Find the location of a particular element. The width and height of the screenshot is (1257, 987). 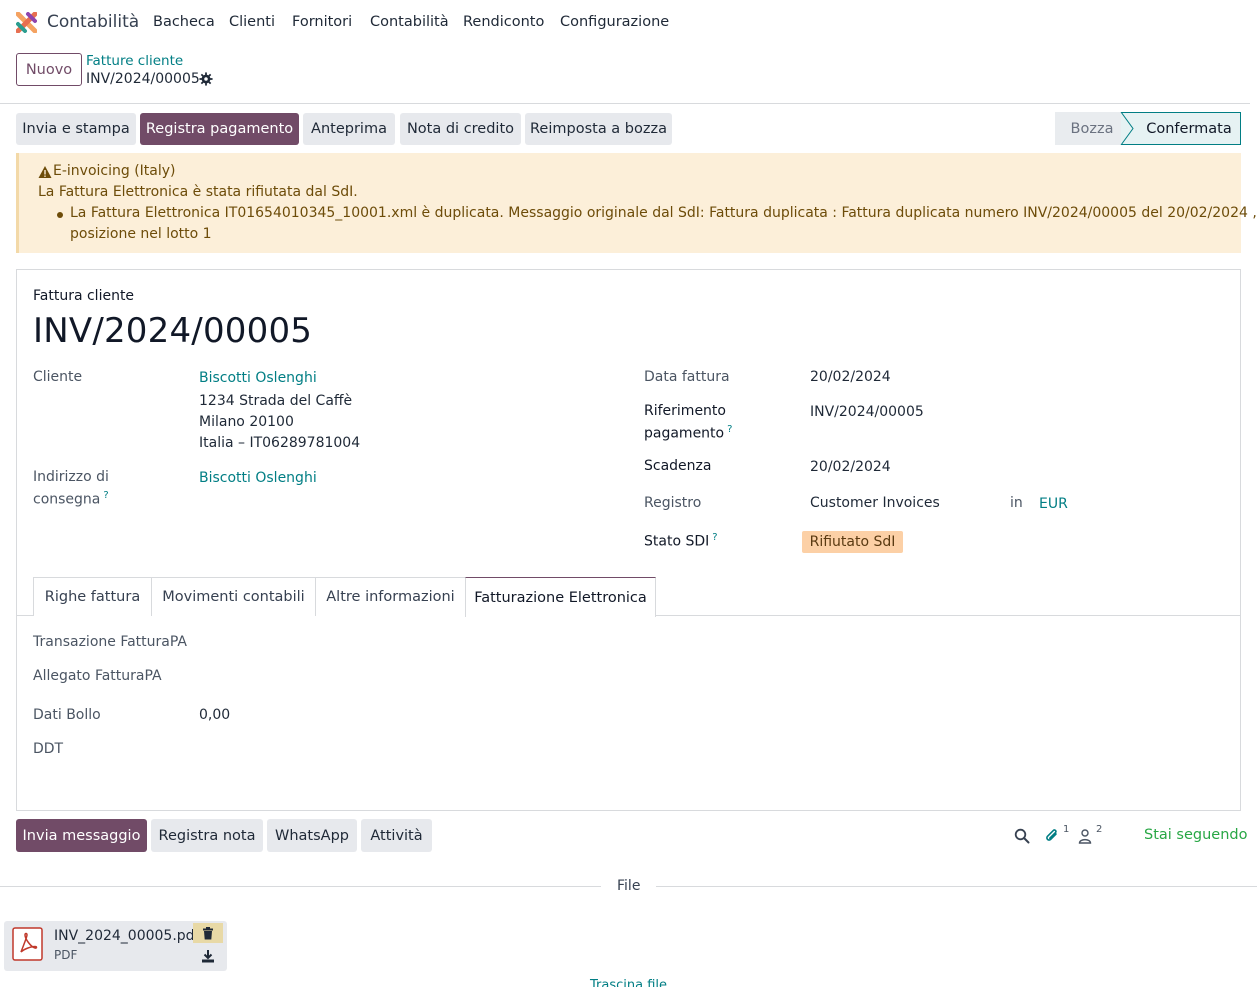

journal-label: Registro is located at coordinates (673, 503).